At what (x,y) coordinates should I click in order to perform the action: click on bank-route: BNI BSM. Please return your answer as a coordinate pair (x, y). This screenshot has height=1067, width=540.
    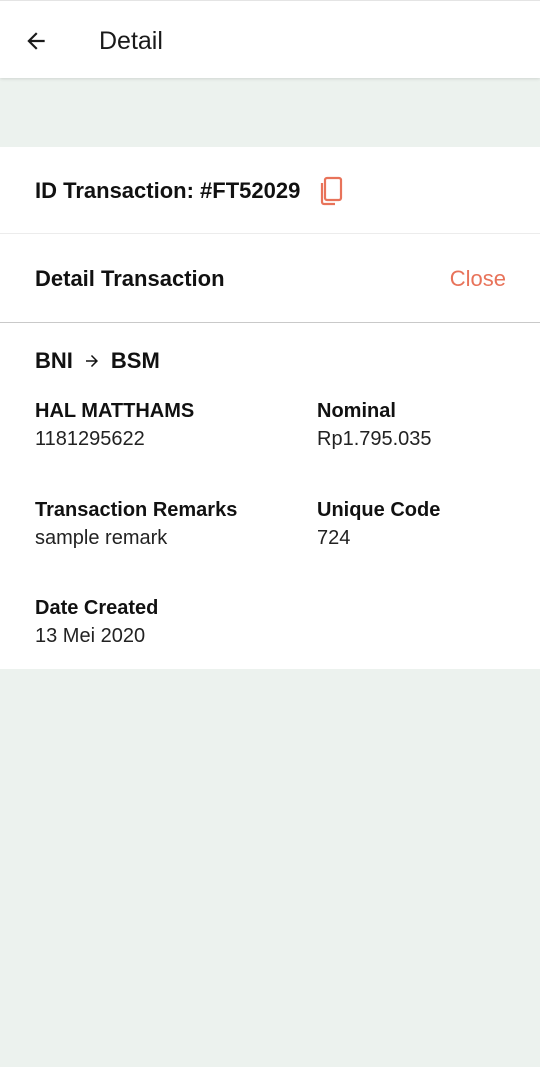
    Looking at the image, I should click on (97, 361).